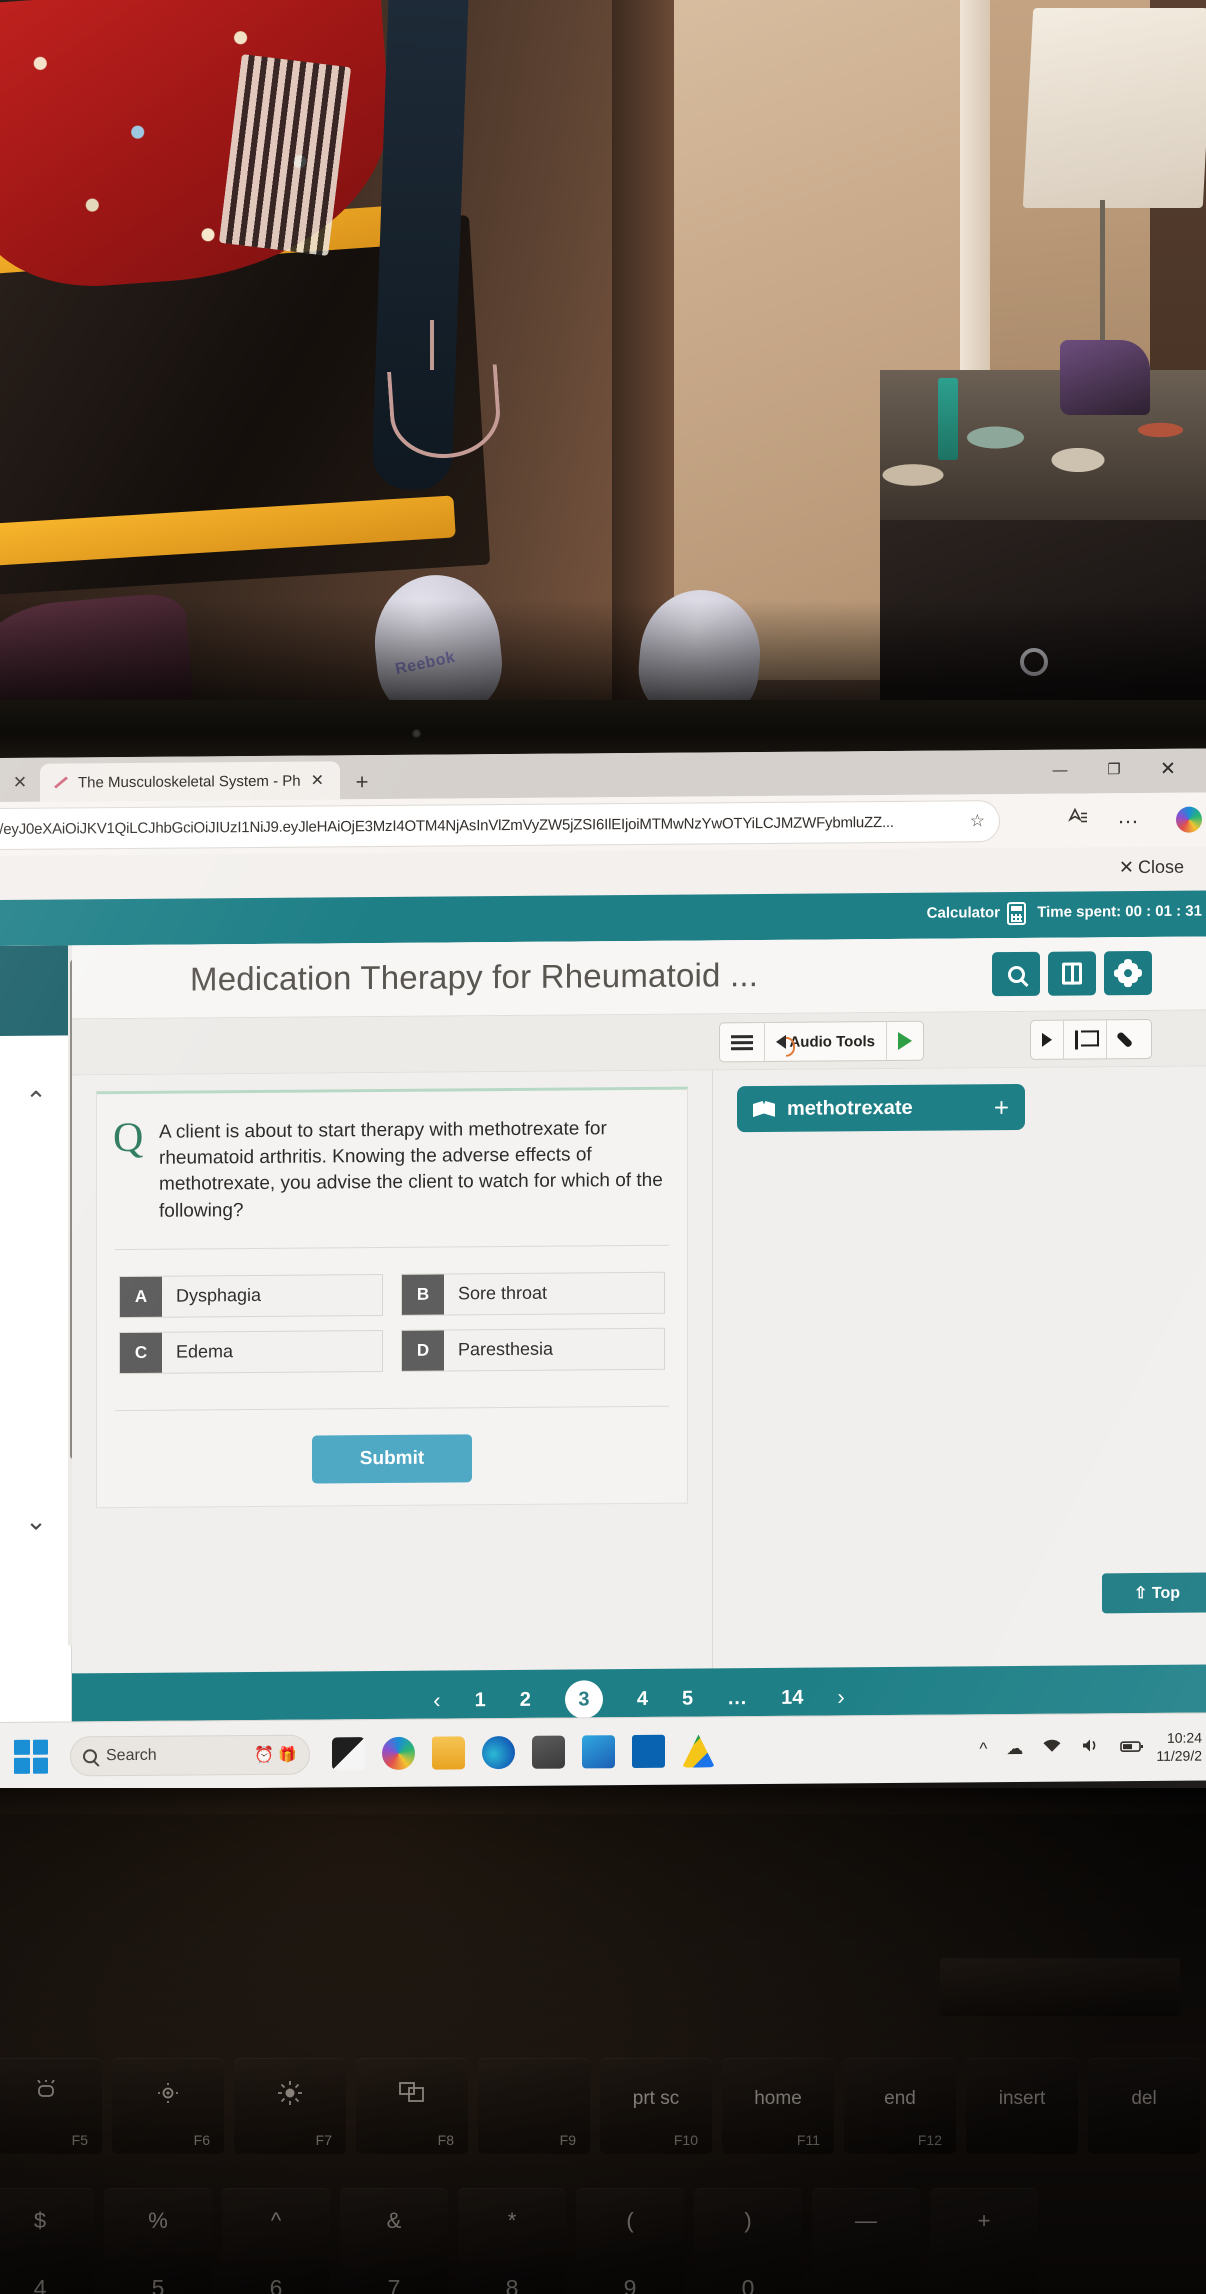 The height and width of the screenshot is (2294, 1206). I want to click on pagination-prev: ‹, so click(436, 1701).